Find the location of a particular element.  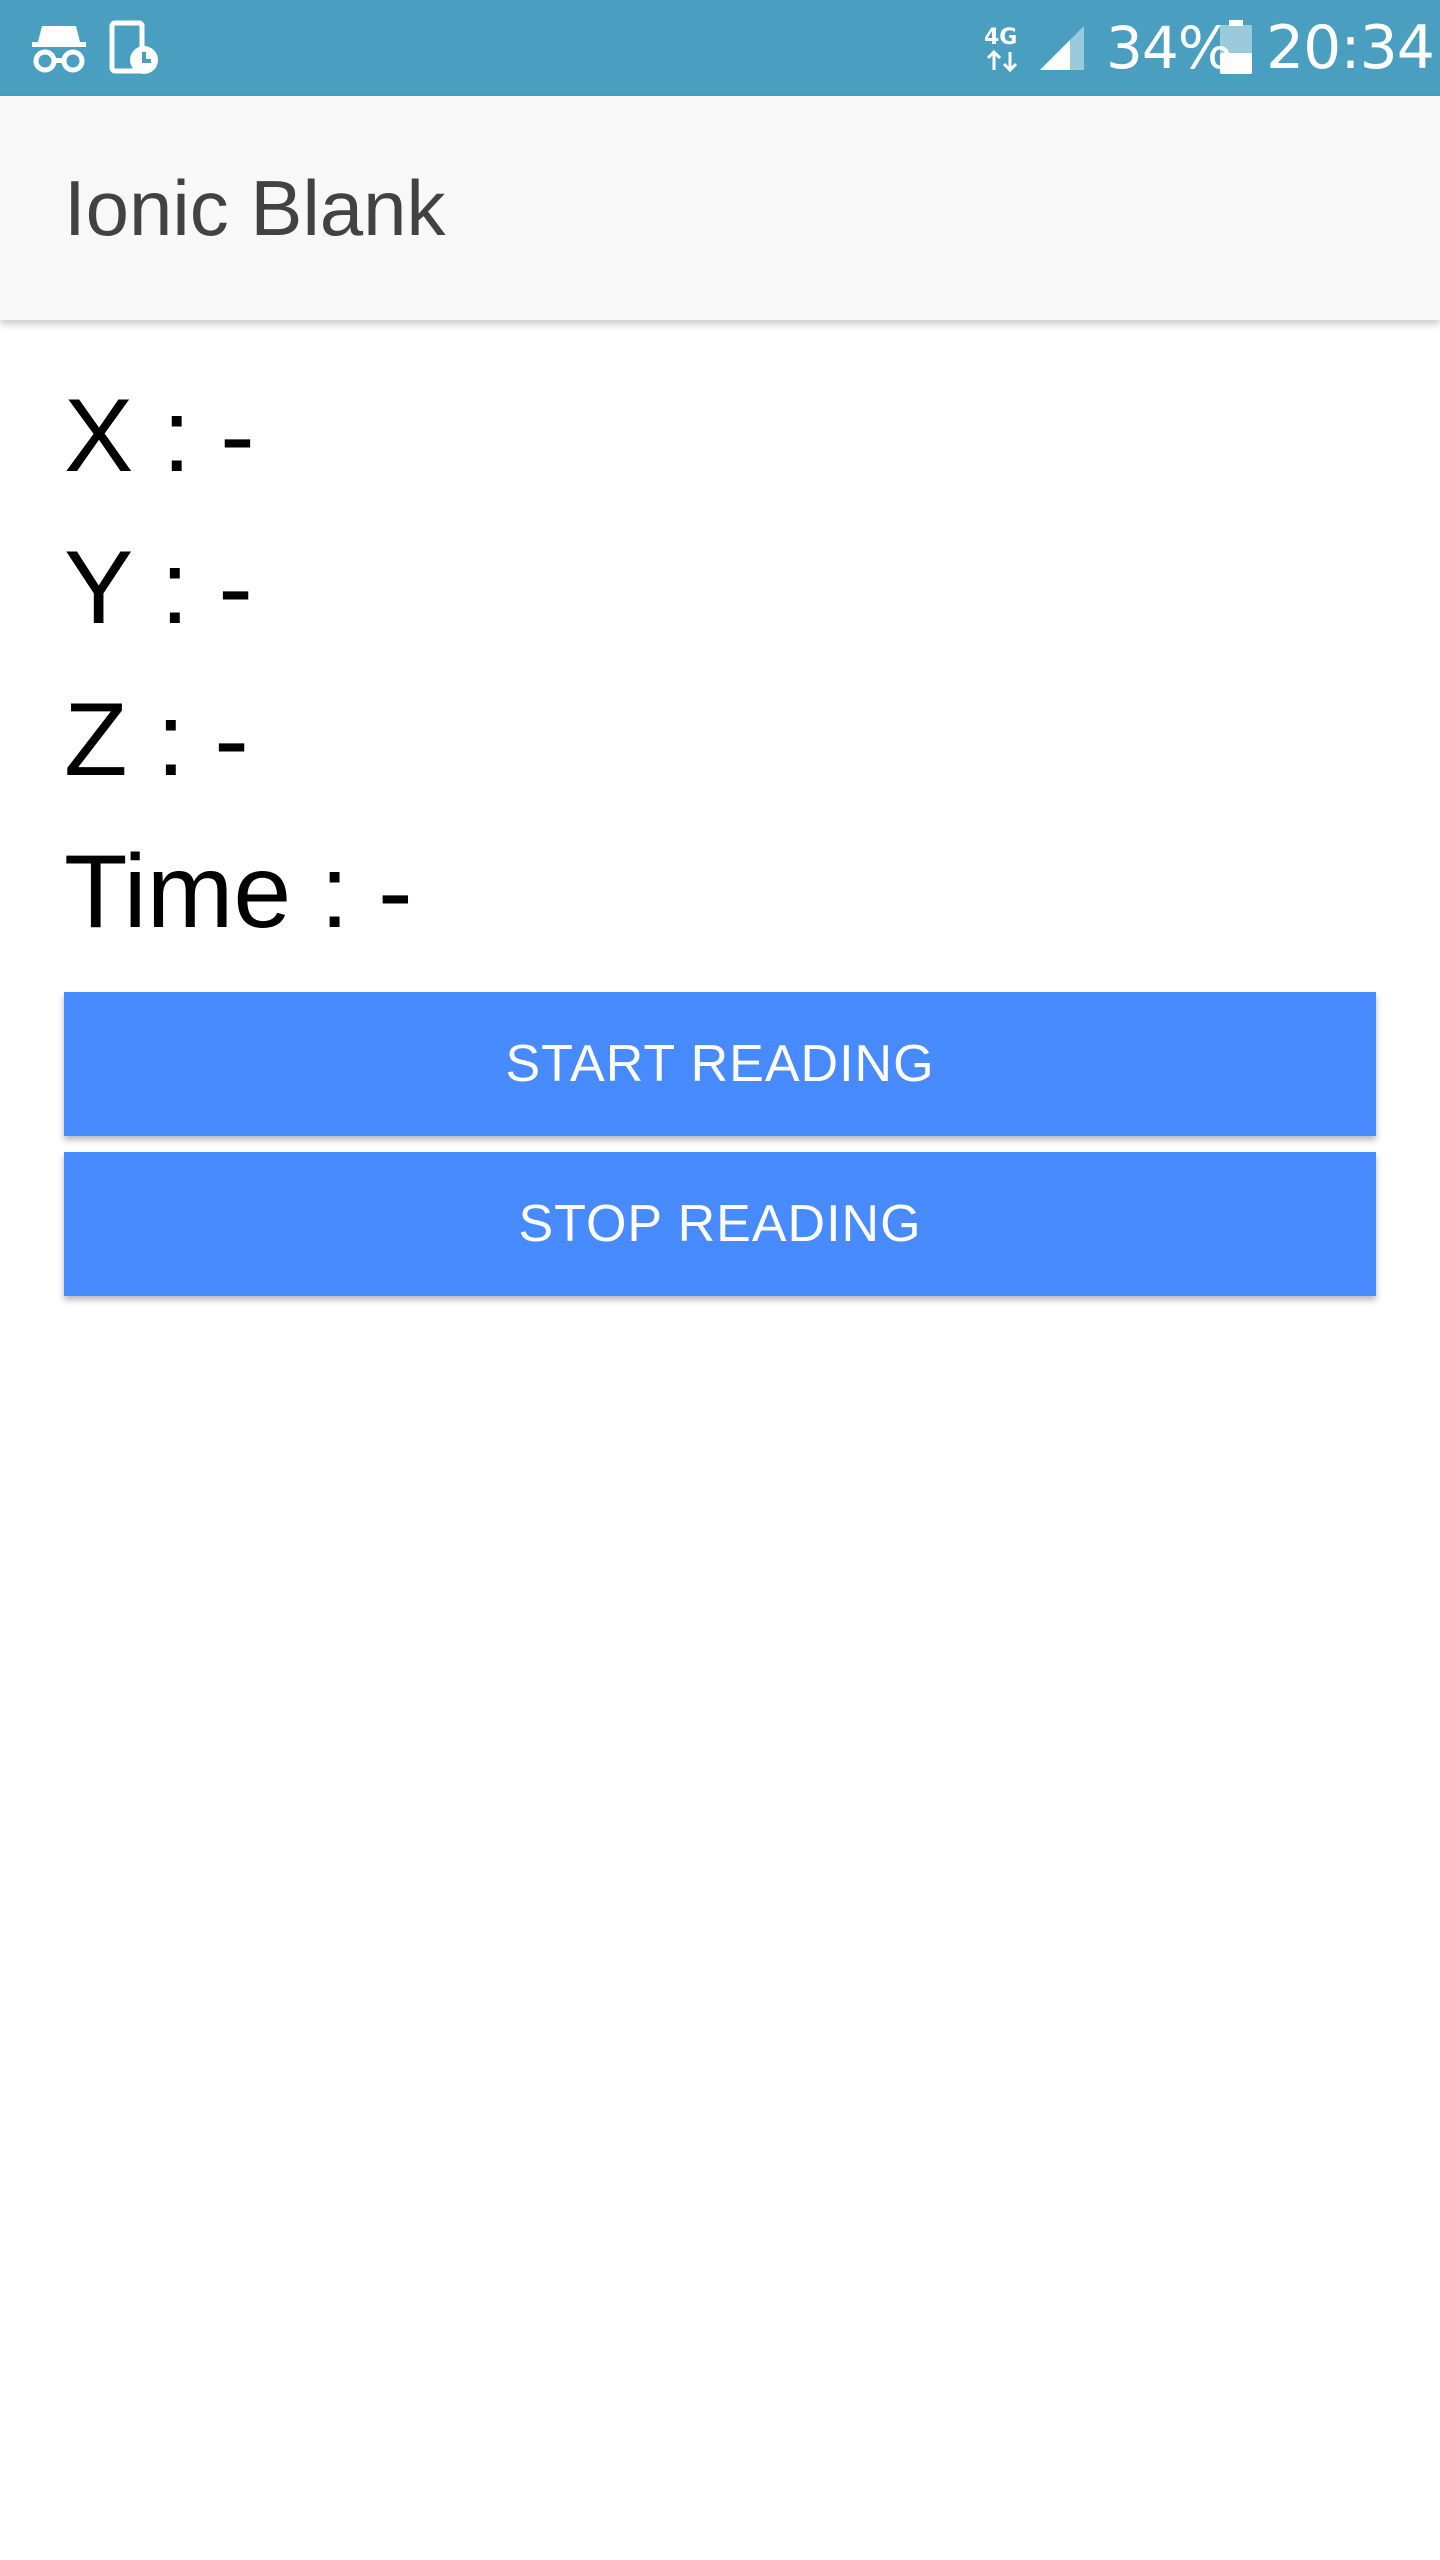

incognito-icon is located at coordinates (59, 49).